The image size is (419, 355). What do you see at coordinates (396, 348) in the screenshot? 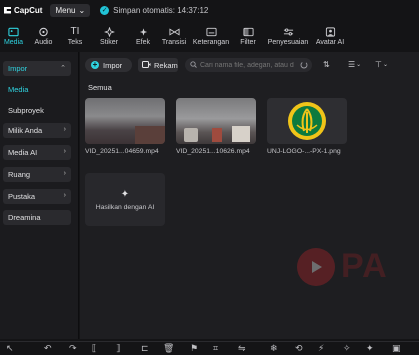
I see `ai-tool-icon: ▣` at bounding box center [396, 348].